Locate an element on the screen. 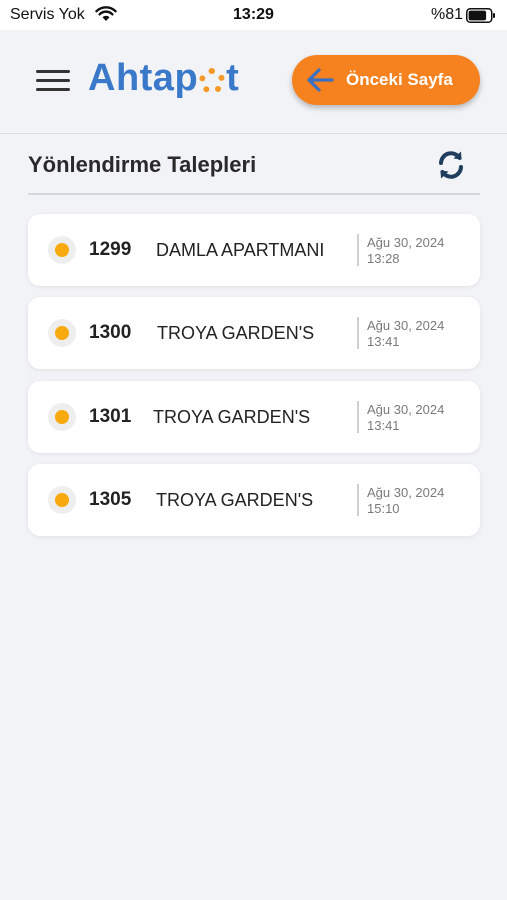  previous-page-button: Önceki Sayfa is located at coordinates (386, 80).